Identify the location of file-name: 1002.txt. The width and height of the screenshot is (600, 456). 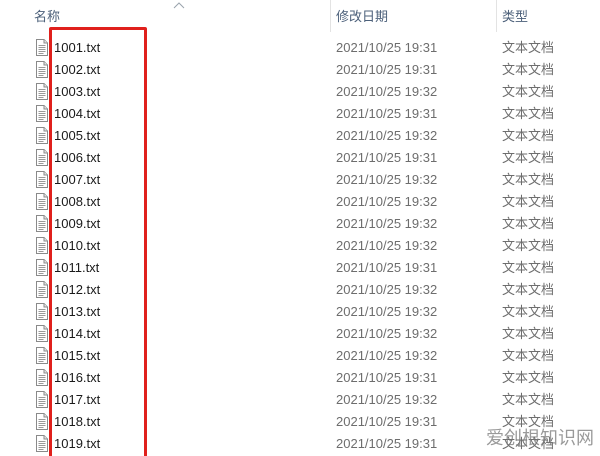
(77, 70).